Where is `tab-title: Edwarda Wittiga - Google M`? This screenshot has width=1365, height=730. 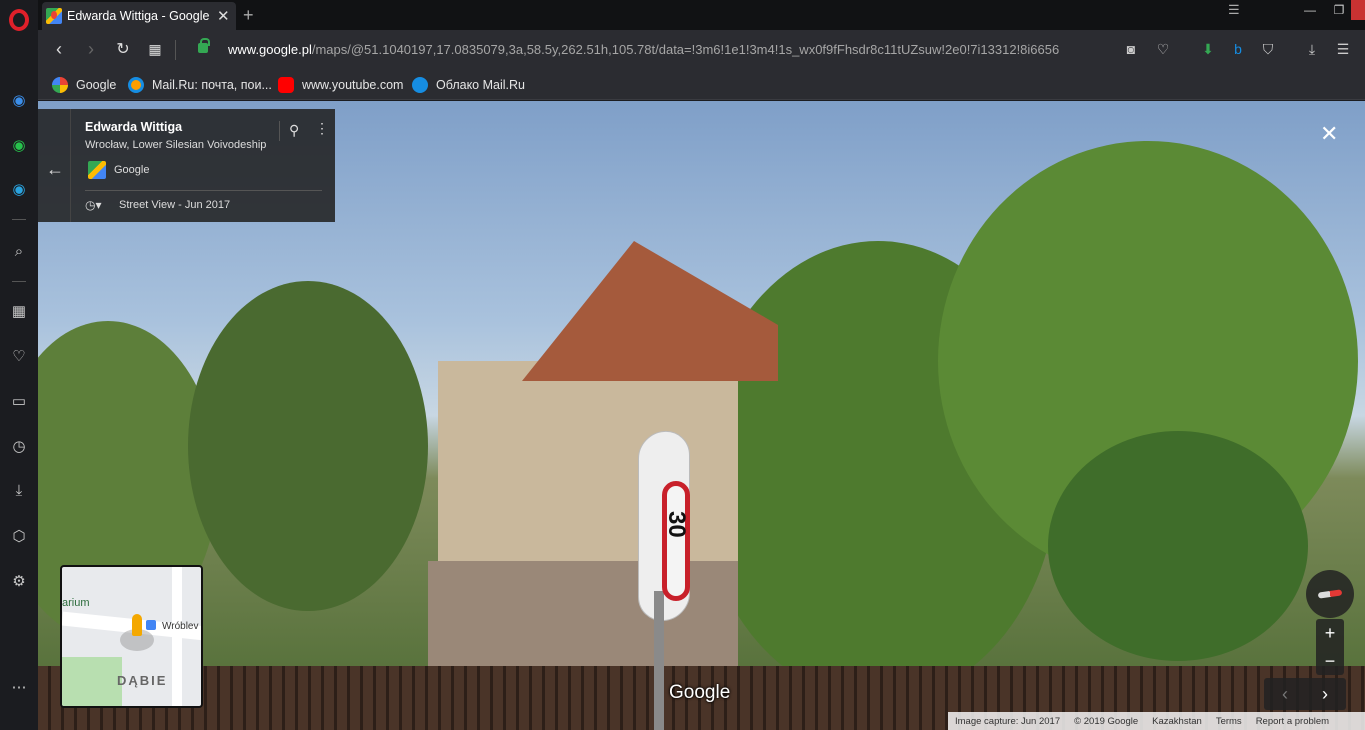 tab-title: Edwarda Wittiga - Google M is located at coordinates (138, 16).